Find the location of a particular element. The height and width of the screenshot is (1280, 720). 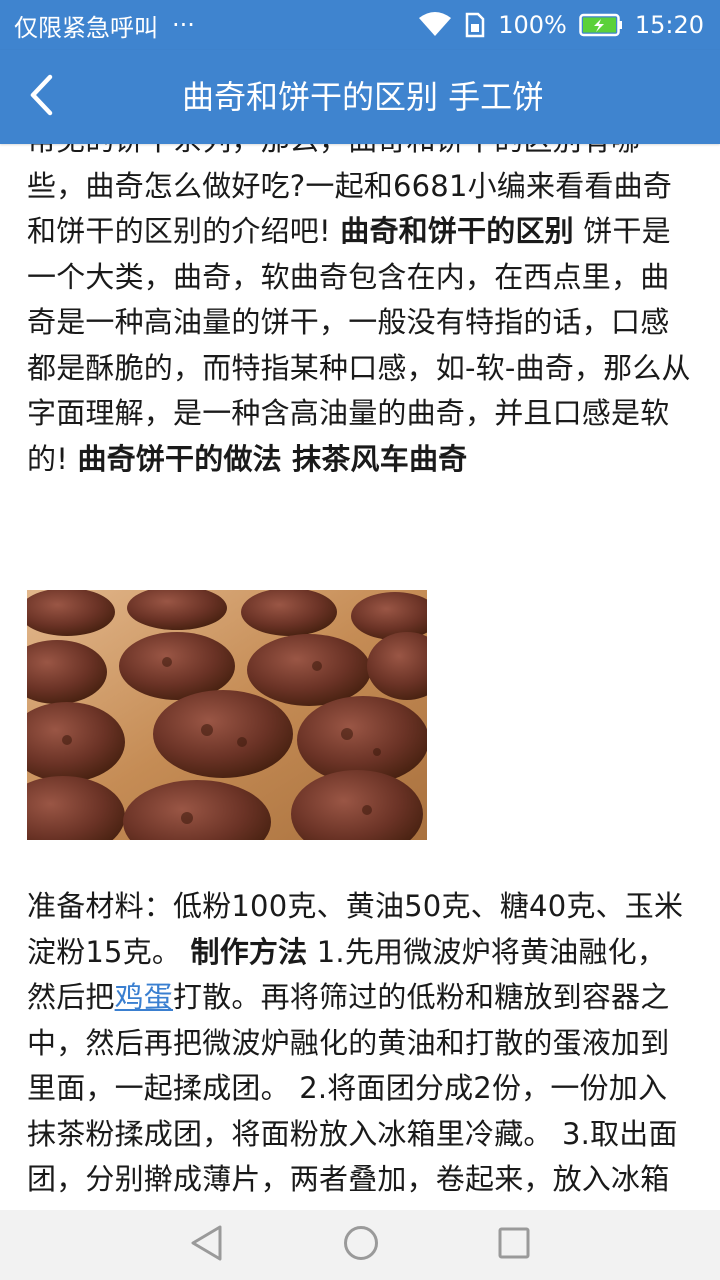

battery-charging-icon is located at coordinates (601, 25).